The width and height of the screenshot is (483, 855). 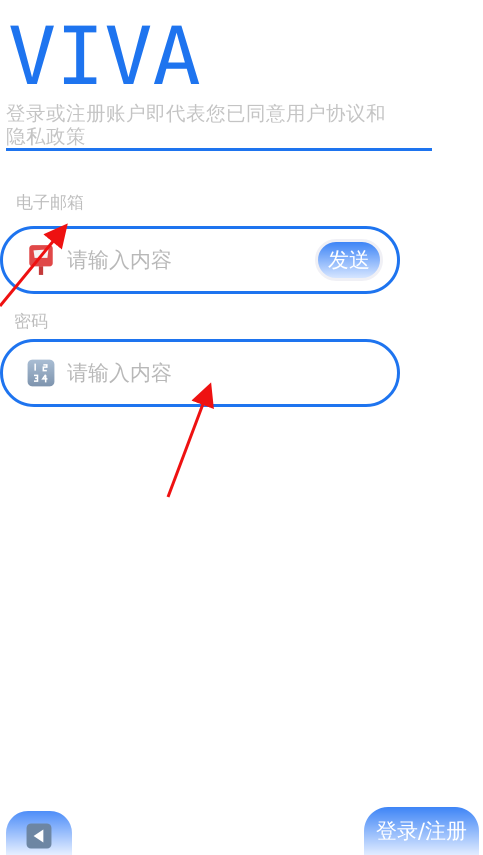 What do you see at coordinates (31, 322) in the screenshot?
I see `field-label: 密码` at bounding box center [31, 322].